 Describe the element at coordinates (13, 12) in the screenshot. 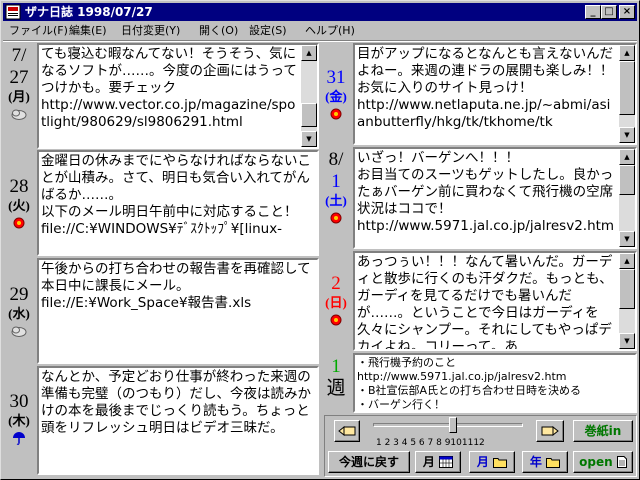

I see `app-icon` at that location.